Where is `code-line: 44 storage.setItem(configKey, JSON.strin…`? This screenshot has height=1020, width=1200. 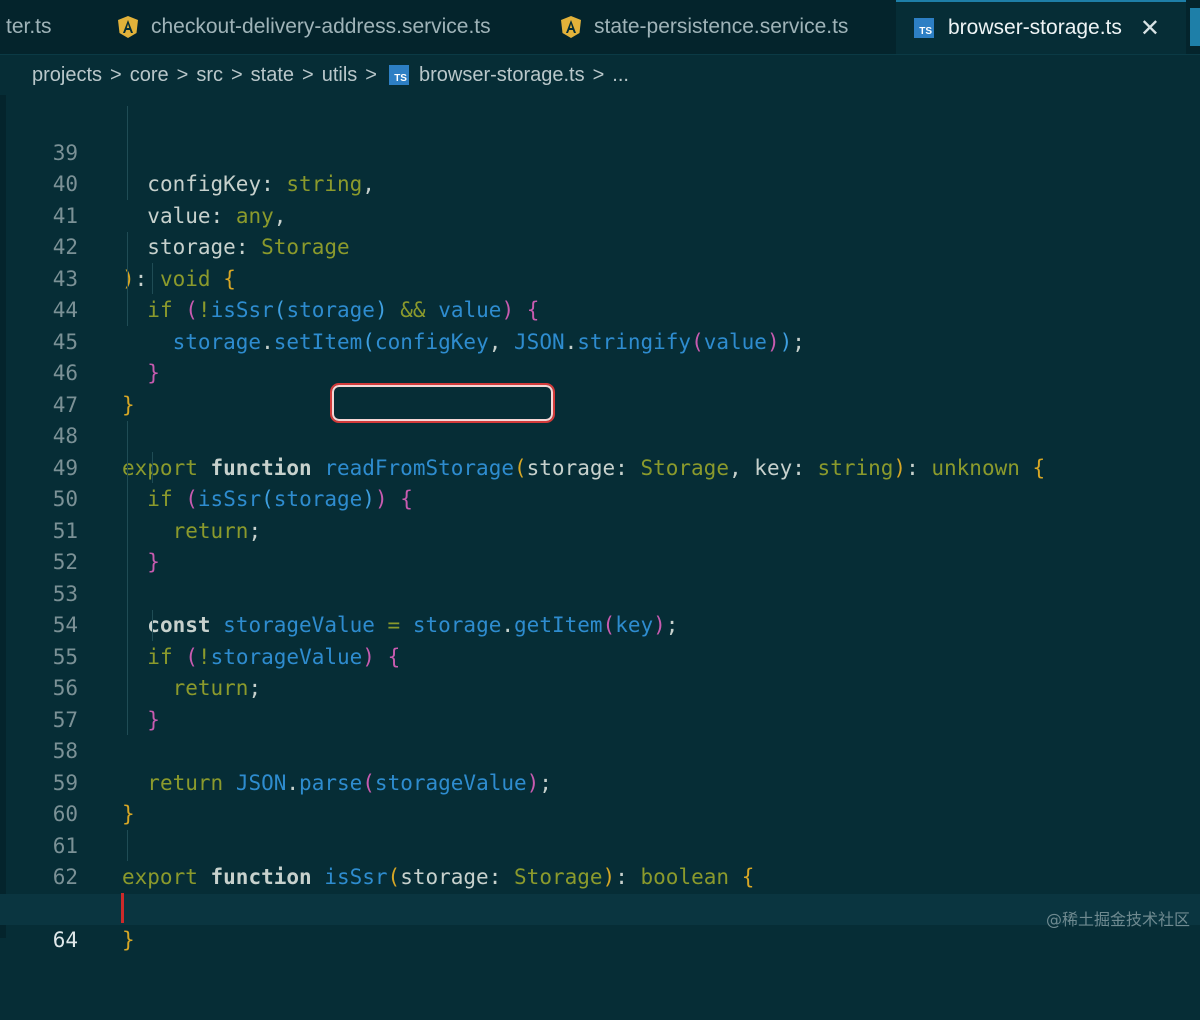
code-line: 44 storage.setItem(configKey, JSON.strin… is located at coordinates (600, 309).